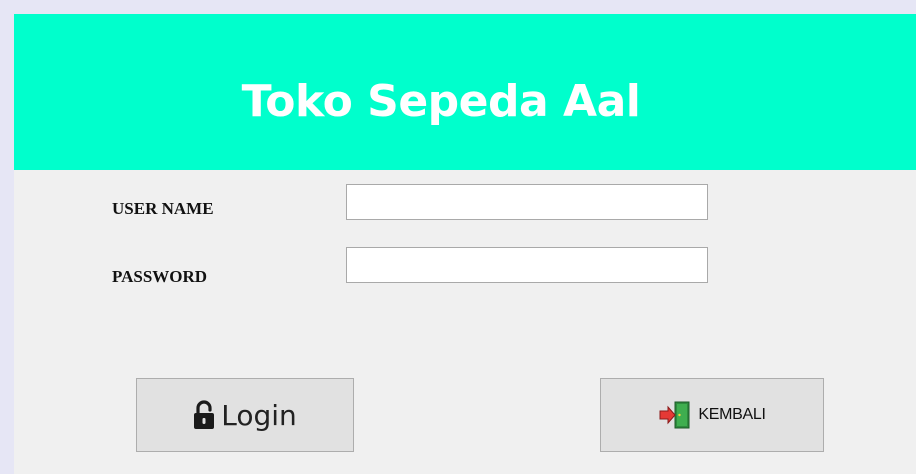  What do you see at coordinates (163, 208) in the screenshot?
I see `username-label: USER NAME` at bounding box center [163, 208].